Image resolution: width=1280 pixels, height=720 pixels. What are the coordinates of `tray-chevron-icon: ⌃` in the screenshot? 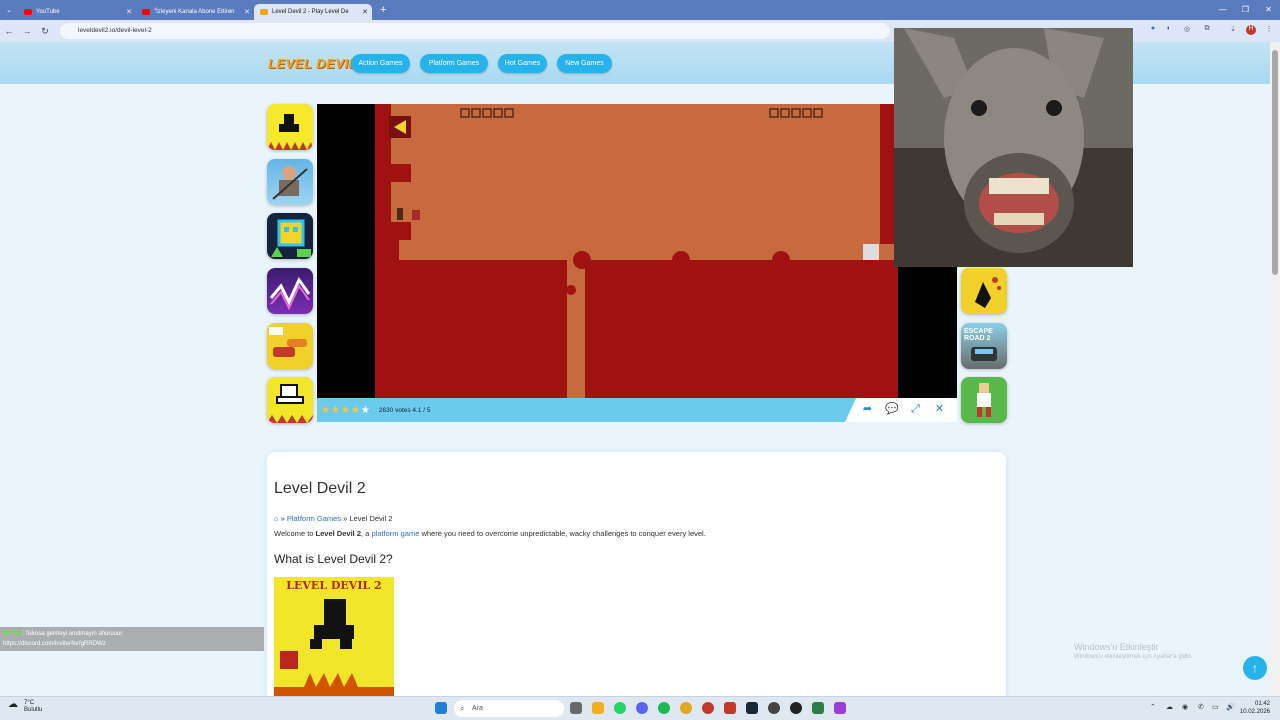 It's located at (1153, 707).